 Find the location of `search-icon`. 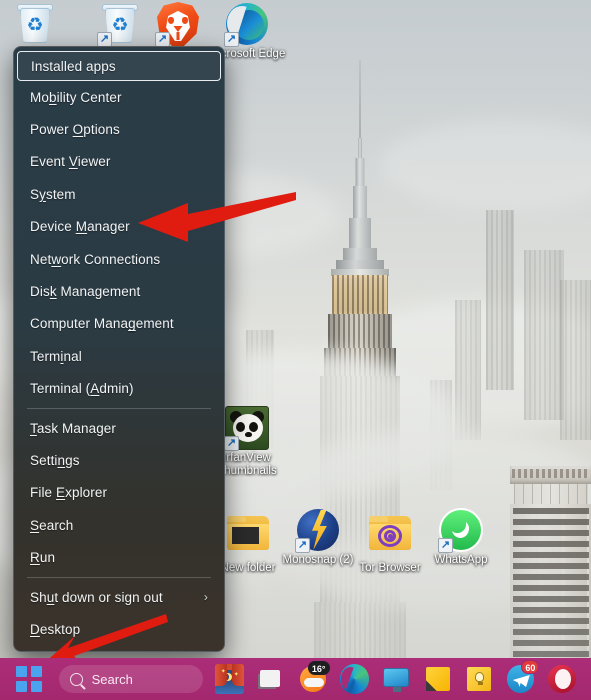

search-icon is located at coordinates (76, 679).